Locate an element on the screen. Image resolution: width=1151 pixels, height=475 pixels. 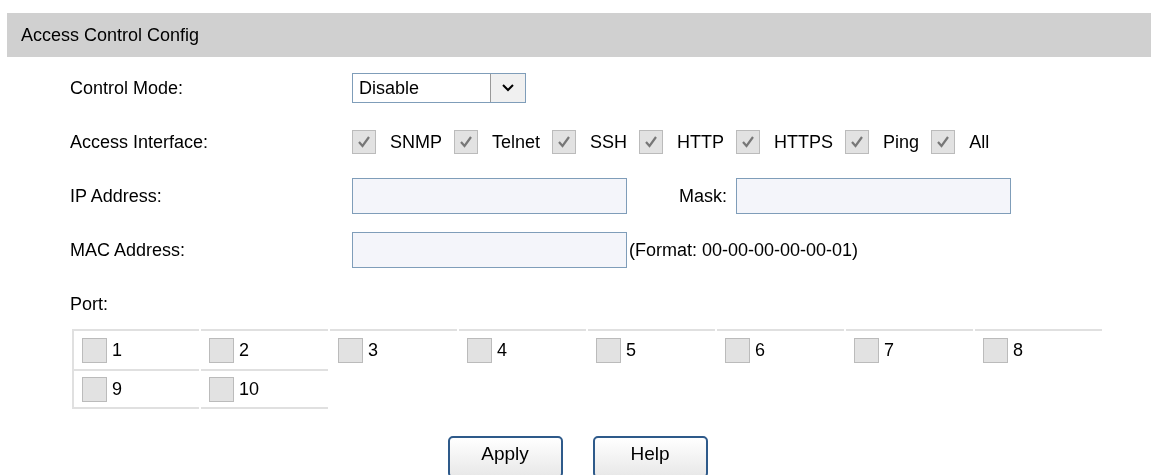
port-cell: 2 is located at coordinates (264, 349).